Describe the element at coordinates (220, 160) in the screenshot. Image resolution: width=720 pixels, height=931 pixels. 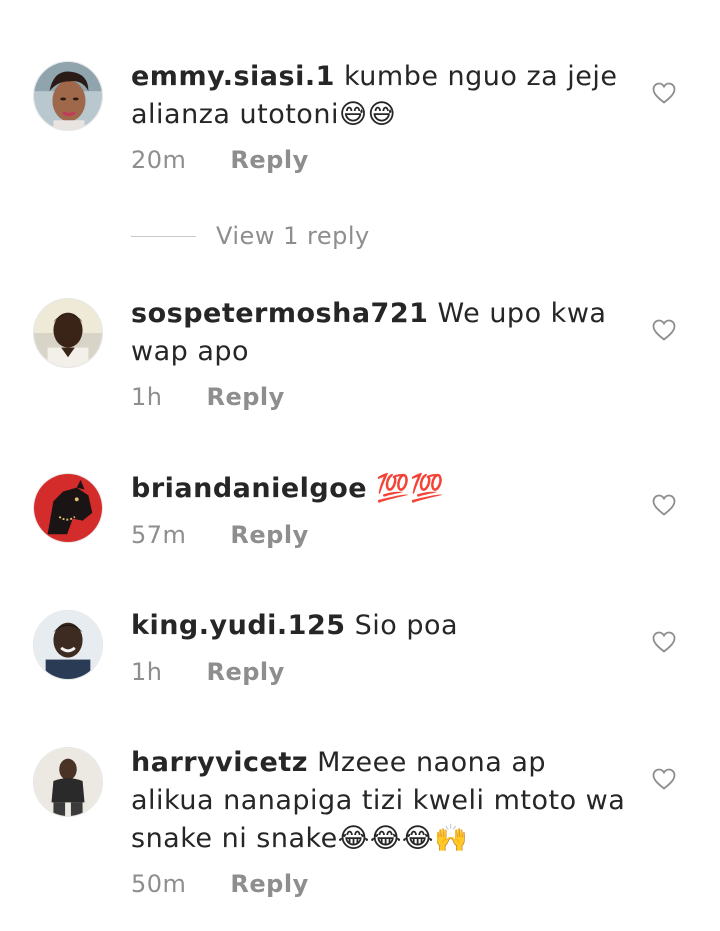
I see `comment-meta: 20m Reply` at that location.